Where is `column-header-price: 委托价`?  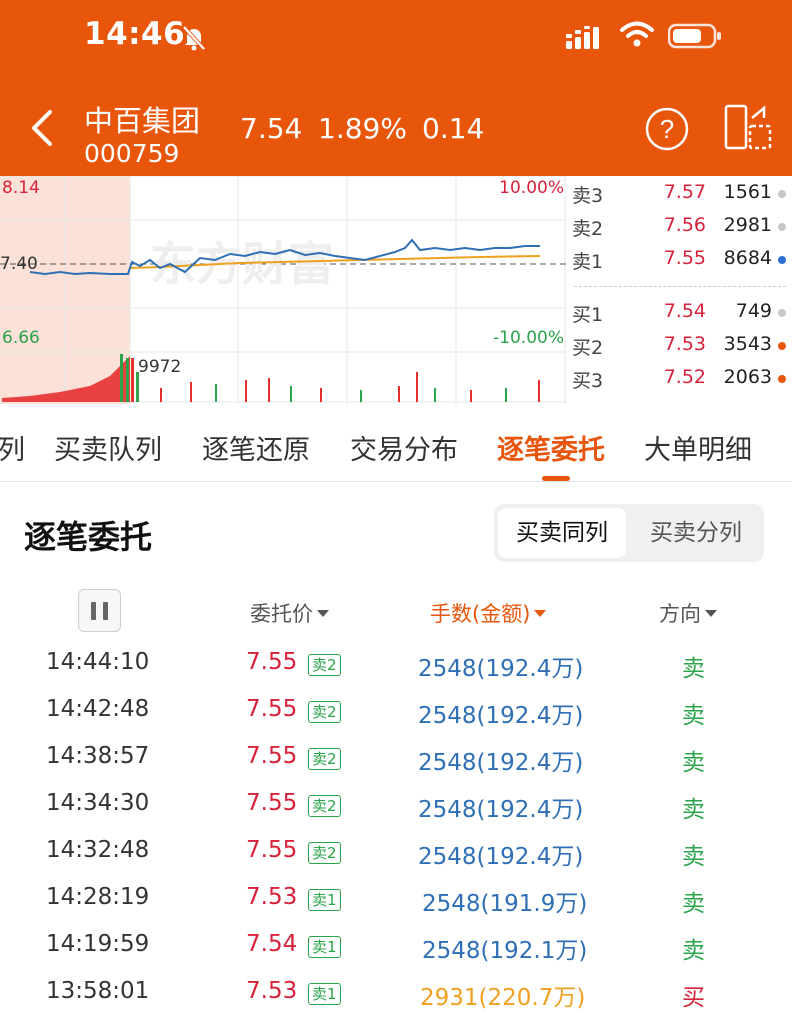
column-header-price: 委托价 is located at coordinates (289, 613).